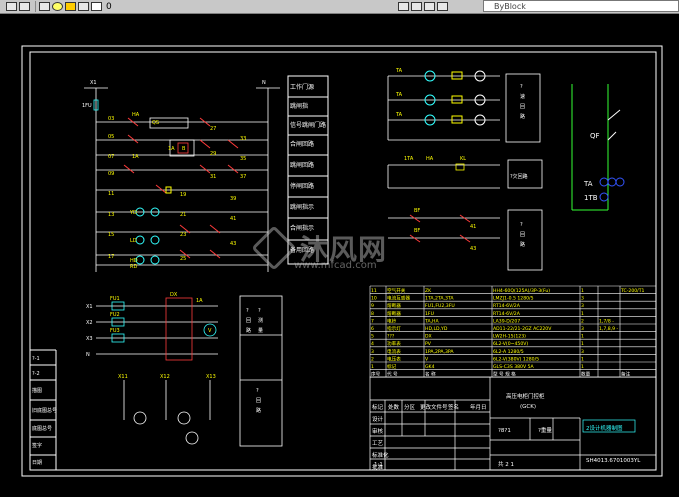 Image resolution: width=679 pixels, height=497 pixels. Describe the element at coordinates (609, 329) in the screenshot. I see `bom-cell: 1,7,8,9 -` at that location.